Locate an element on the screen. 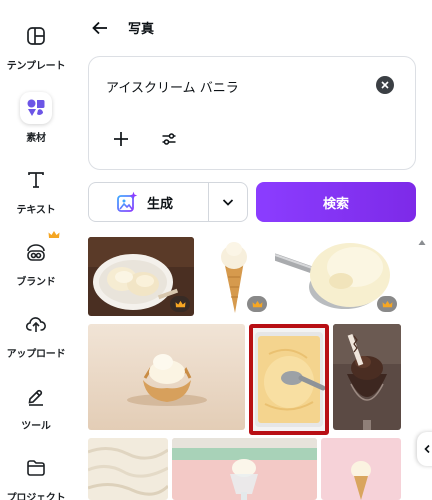 This screenshot has width=432, height=500. chevron-down-icon is located at coordinates (228, 202).